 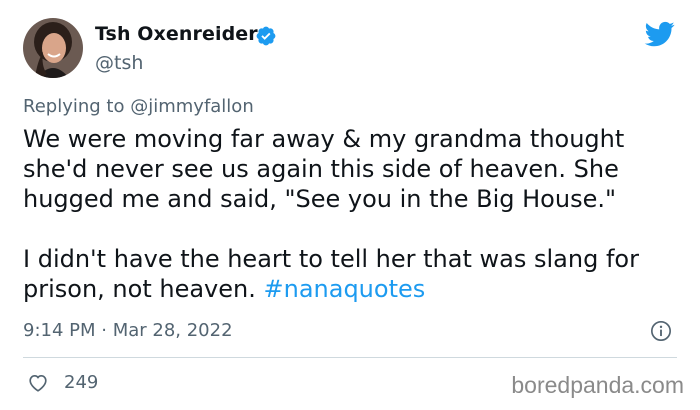 I want to click on tweet-timestamp: 9:14 PM · Mar 28, 2022, so click(x=128, y=330).